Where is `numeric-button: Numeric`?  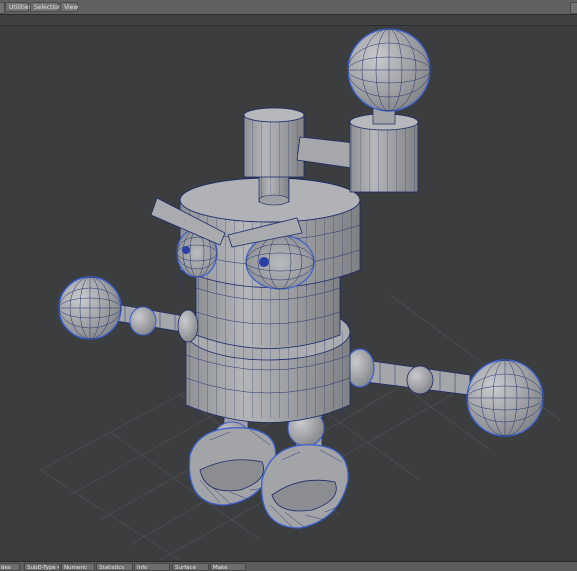 numeric-button: Numeric is located at coordinates (78, 567).